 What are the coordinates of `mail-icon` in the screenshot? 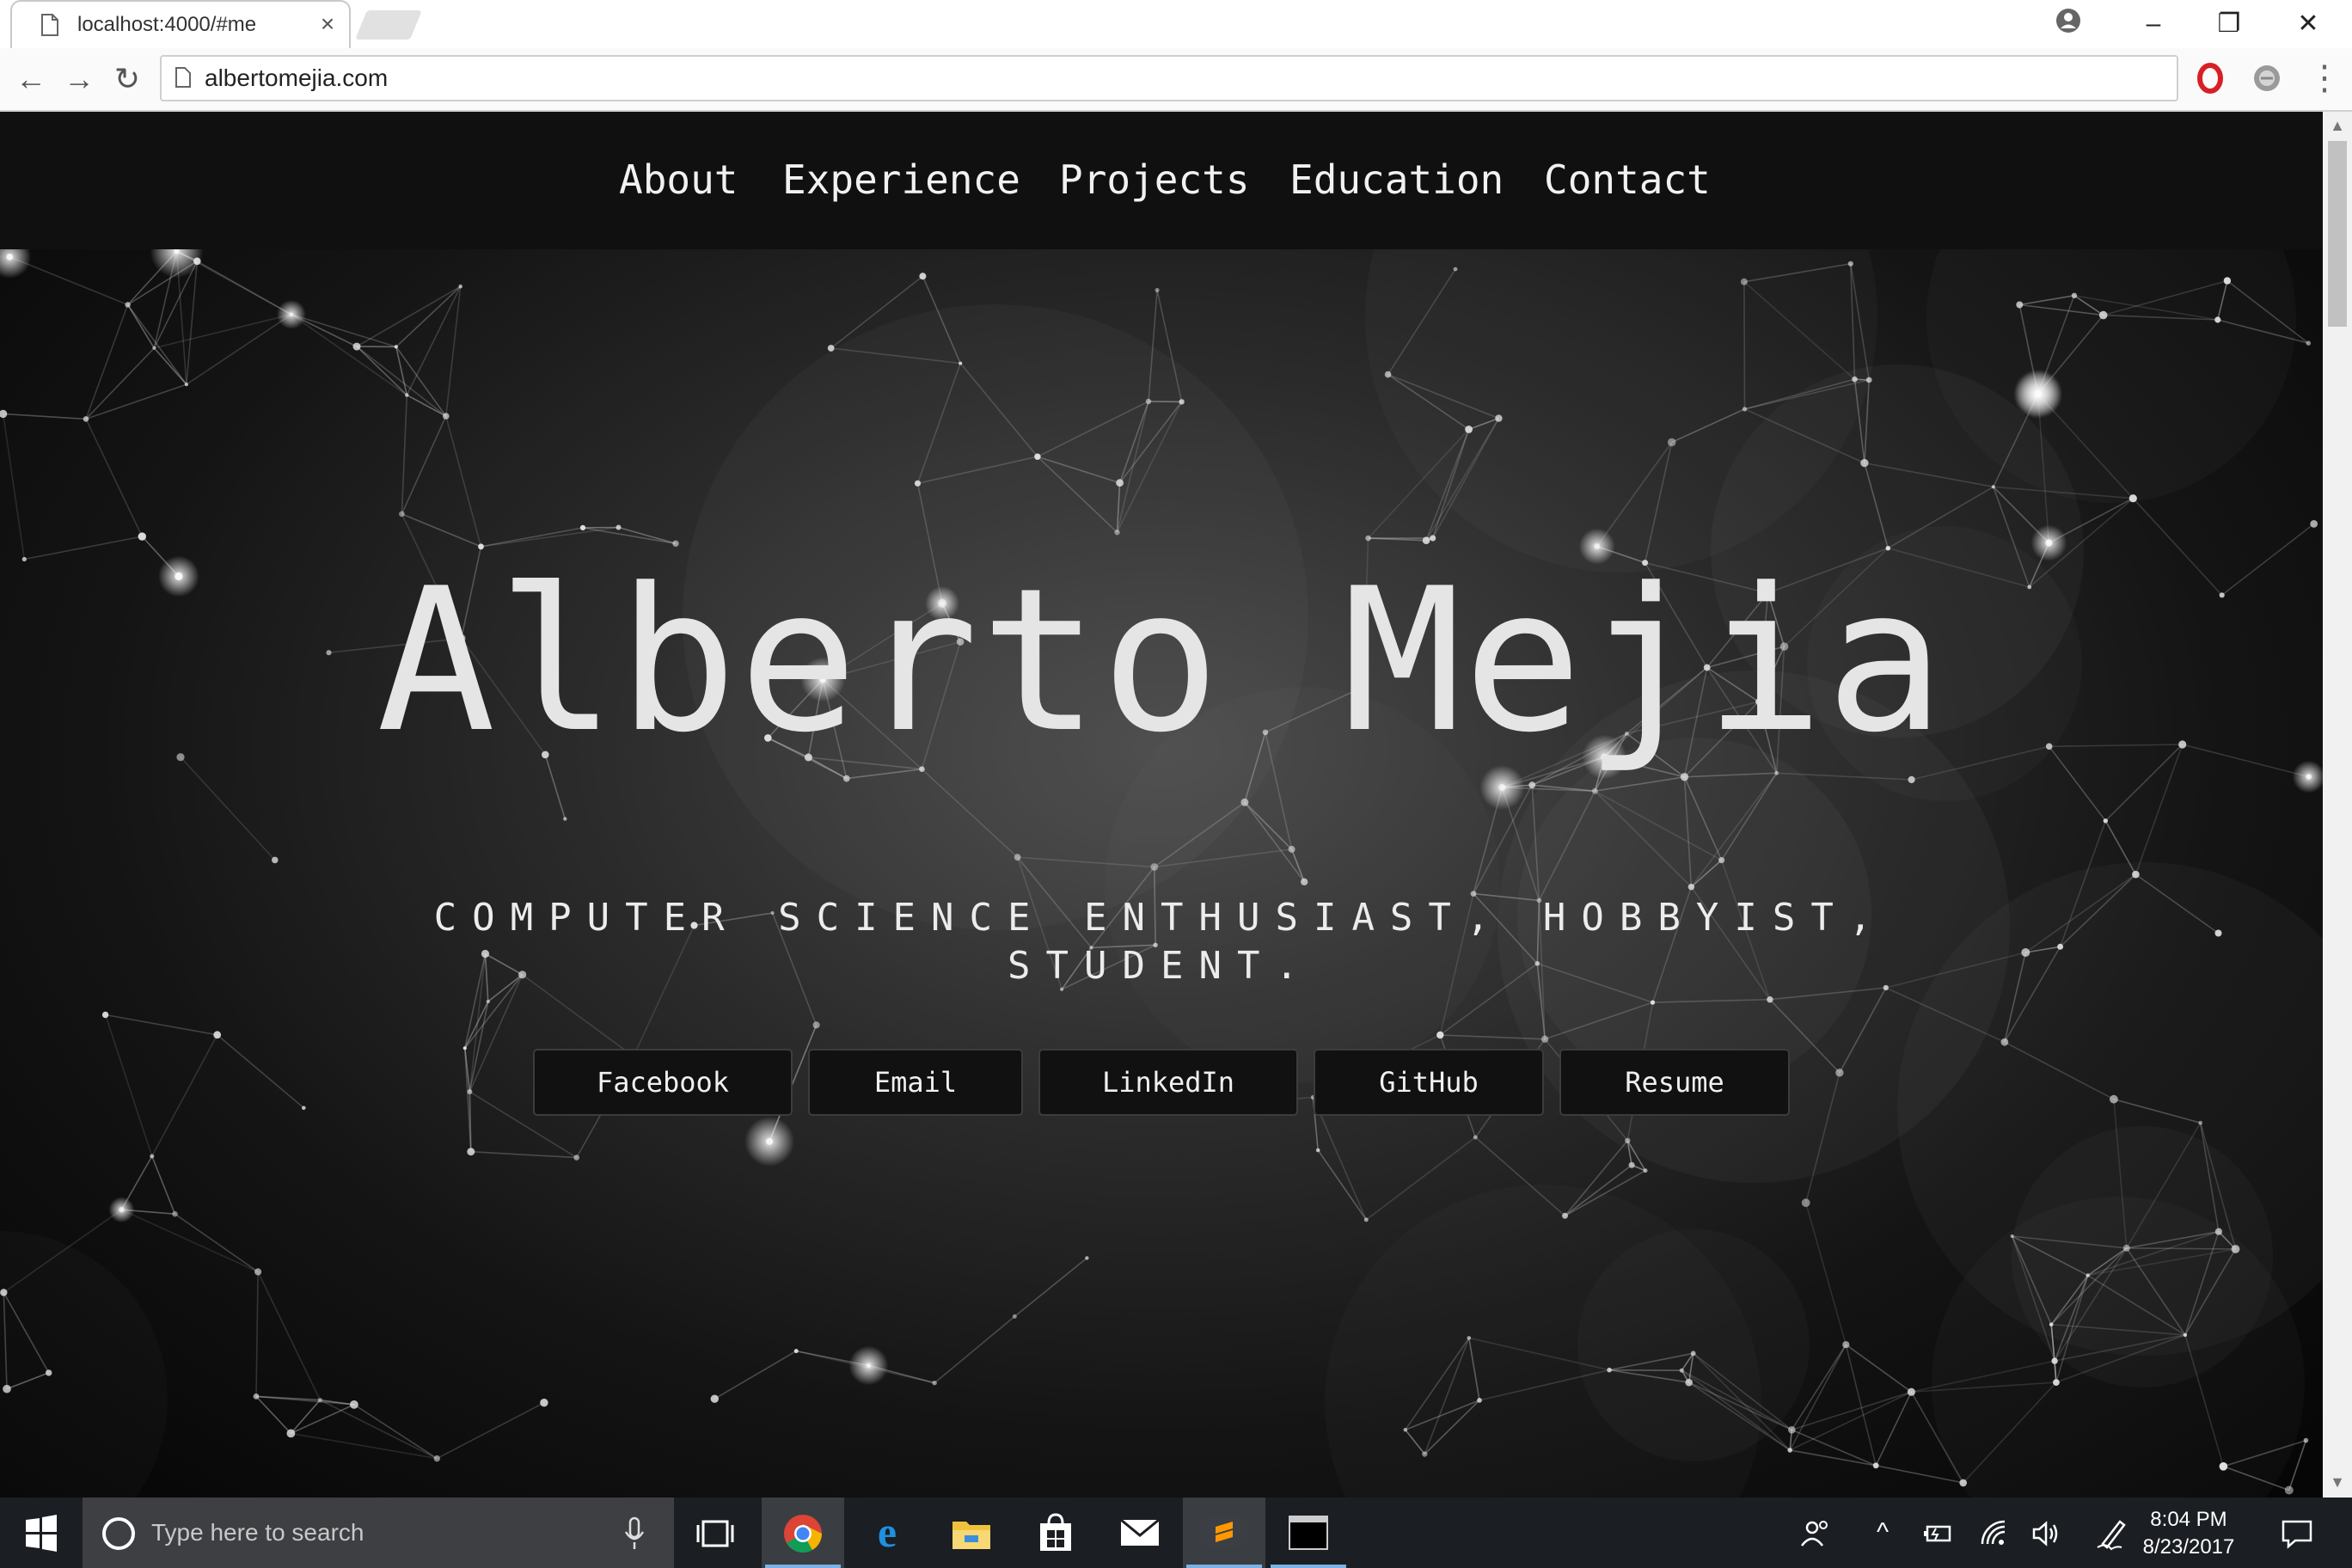 It's located at (1140, 1532).